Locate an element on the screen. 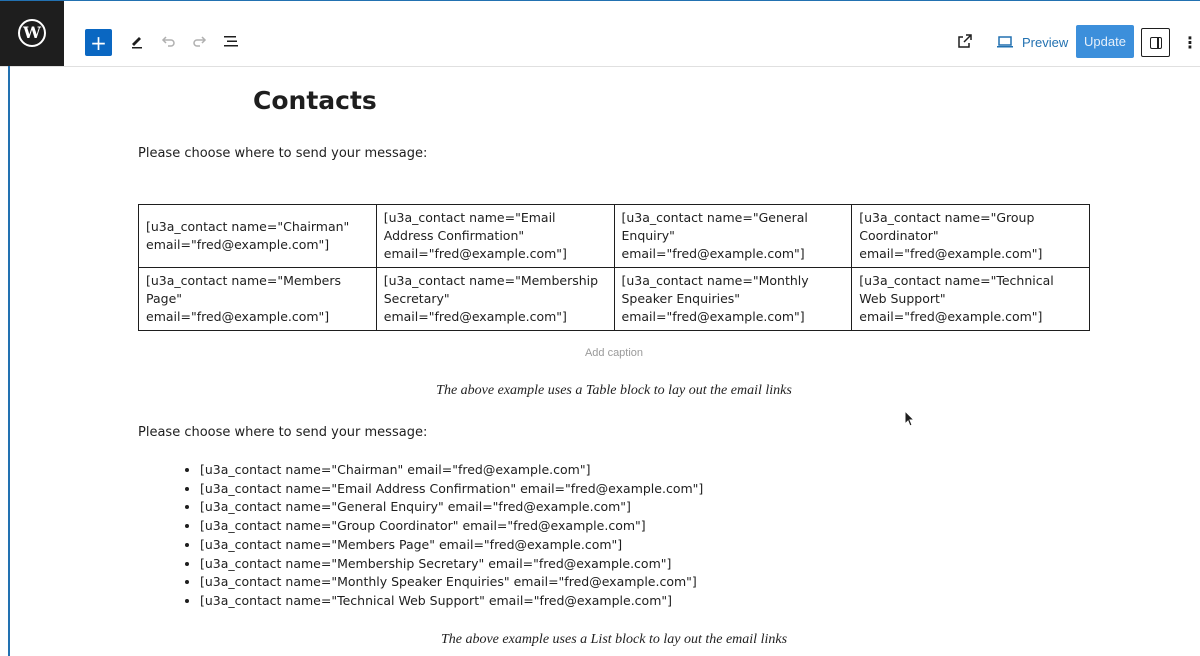 The height and width of the screenshot is (656, 1200). page-title: Contacts is located at coordinates (315, 100).